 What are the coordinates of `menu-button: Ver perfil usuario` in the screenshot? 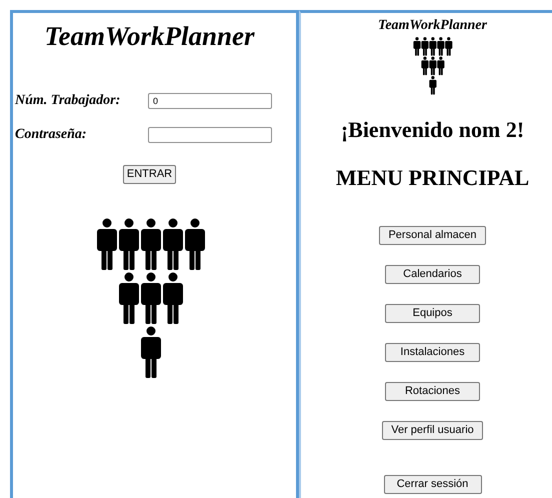 It's located at (432, 430).